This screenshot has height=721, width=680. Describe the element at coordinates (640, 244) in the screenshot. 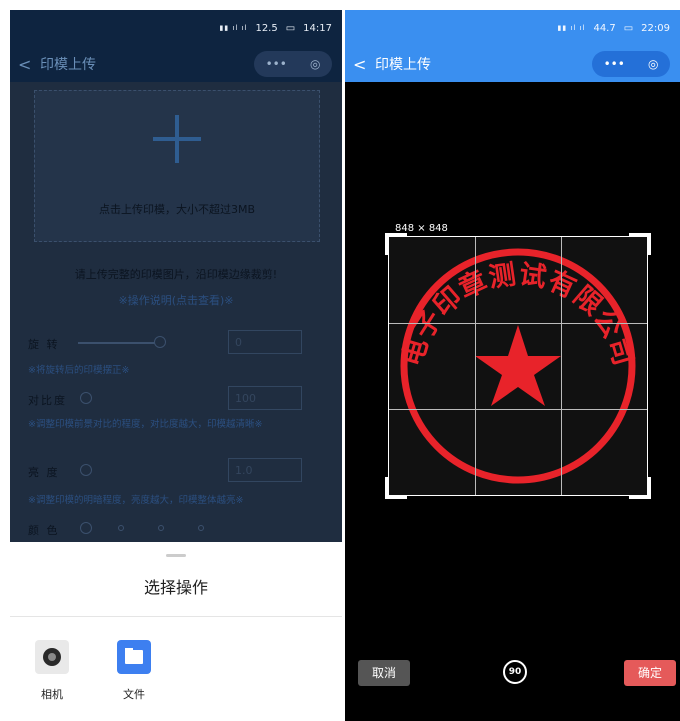

I see `crop-handle-top-right` at that location.